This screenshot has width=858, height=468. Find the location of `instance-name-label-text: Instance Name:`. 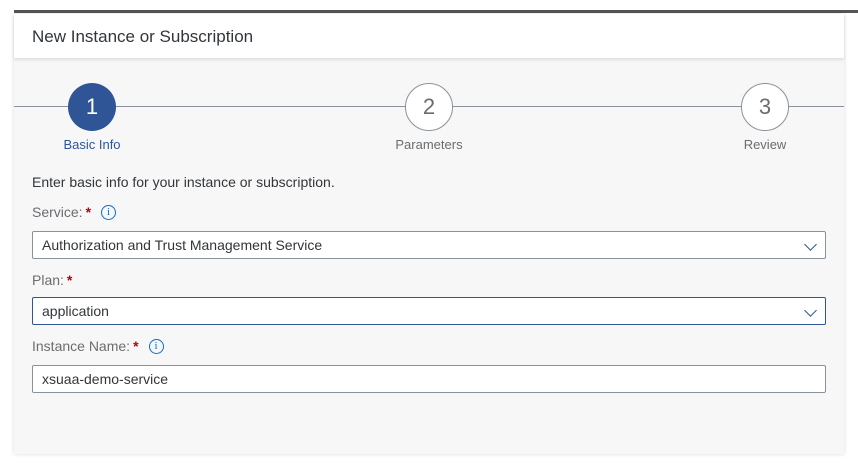

instance-name-label-text: Instance Name: is located at coordinates (81, 346).